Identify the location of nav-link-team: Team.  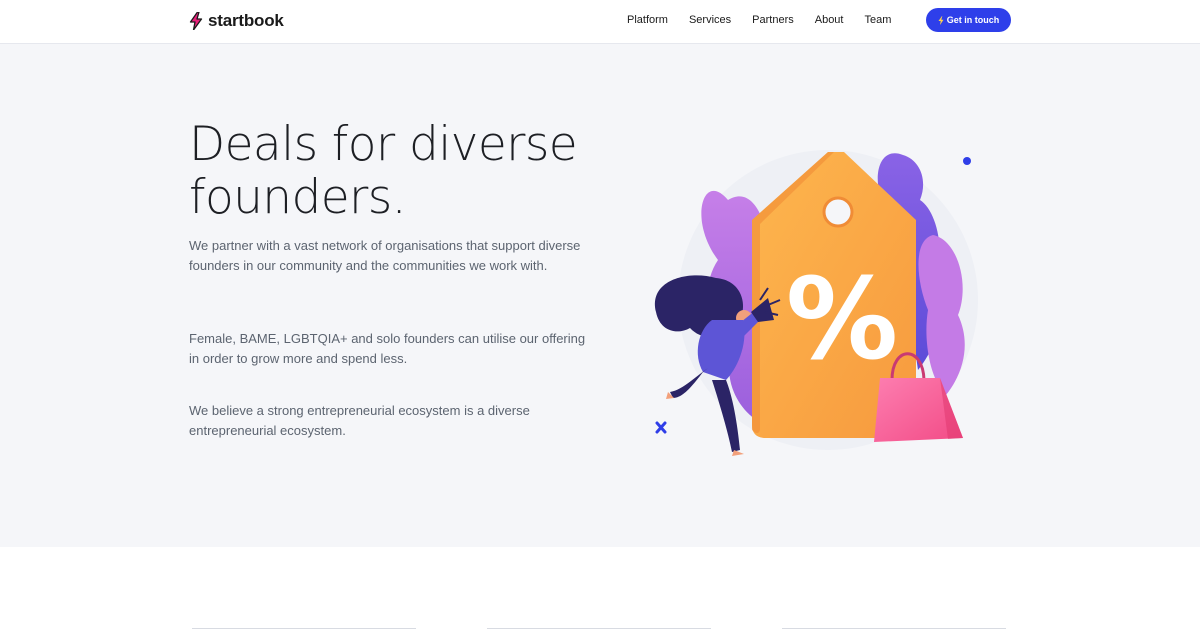
(877, 20).